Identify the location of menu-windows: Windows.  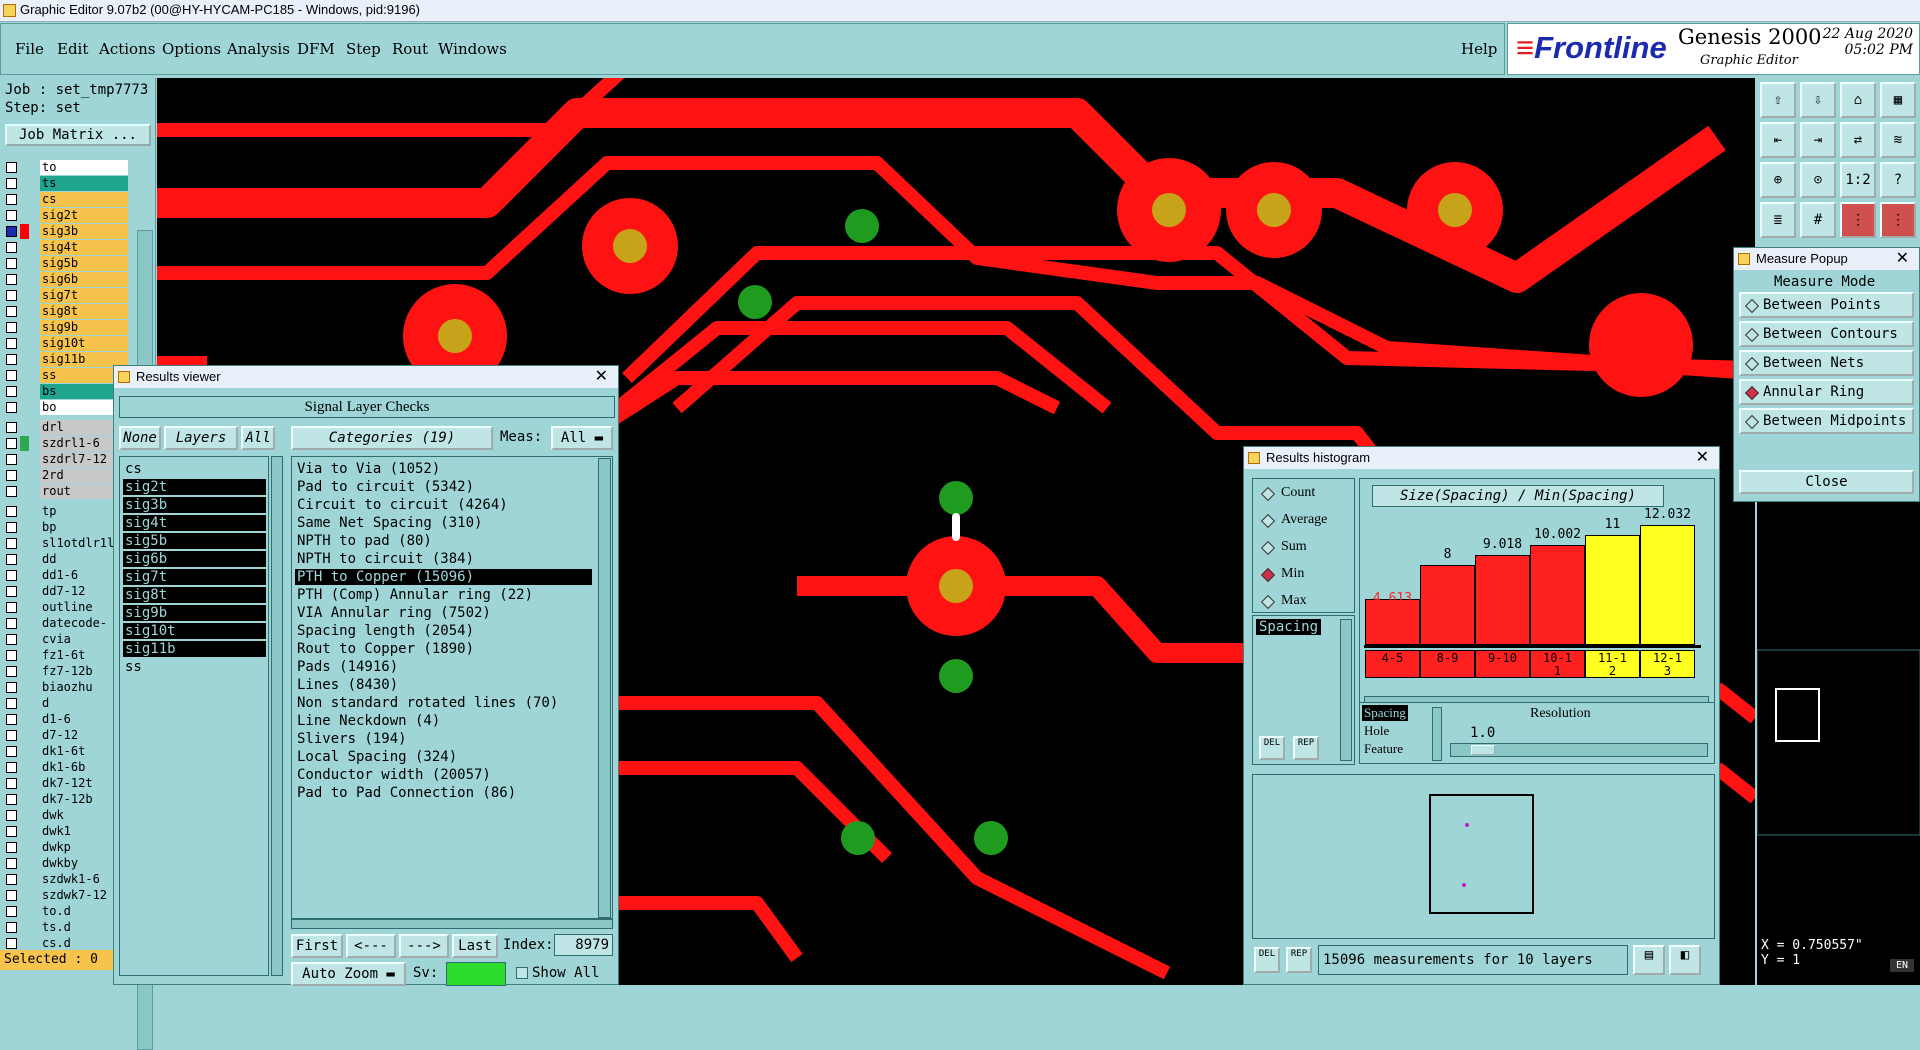
(472, 49).